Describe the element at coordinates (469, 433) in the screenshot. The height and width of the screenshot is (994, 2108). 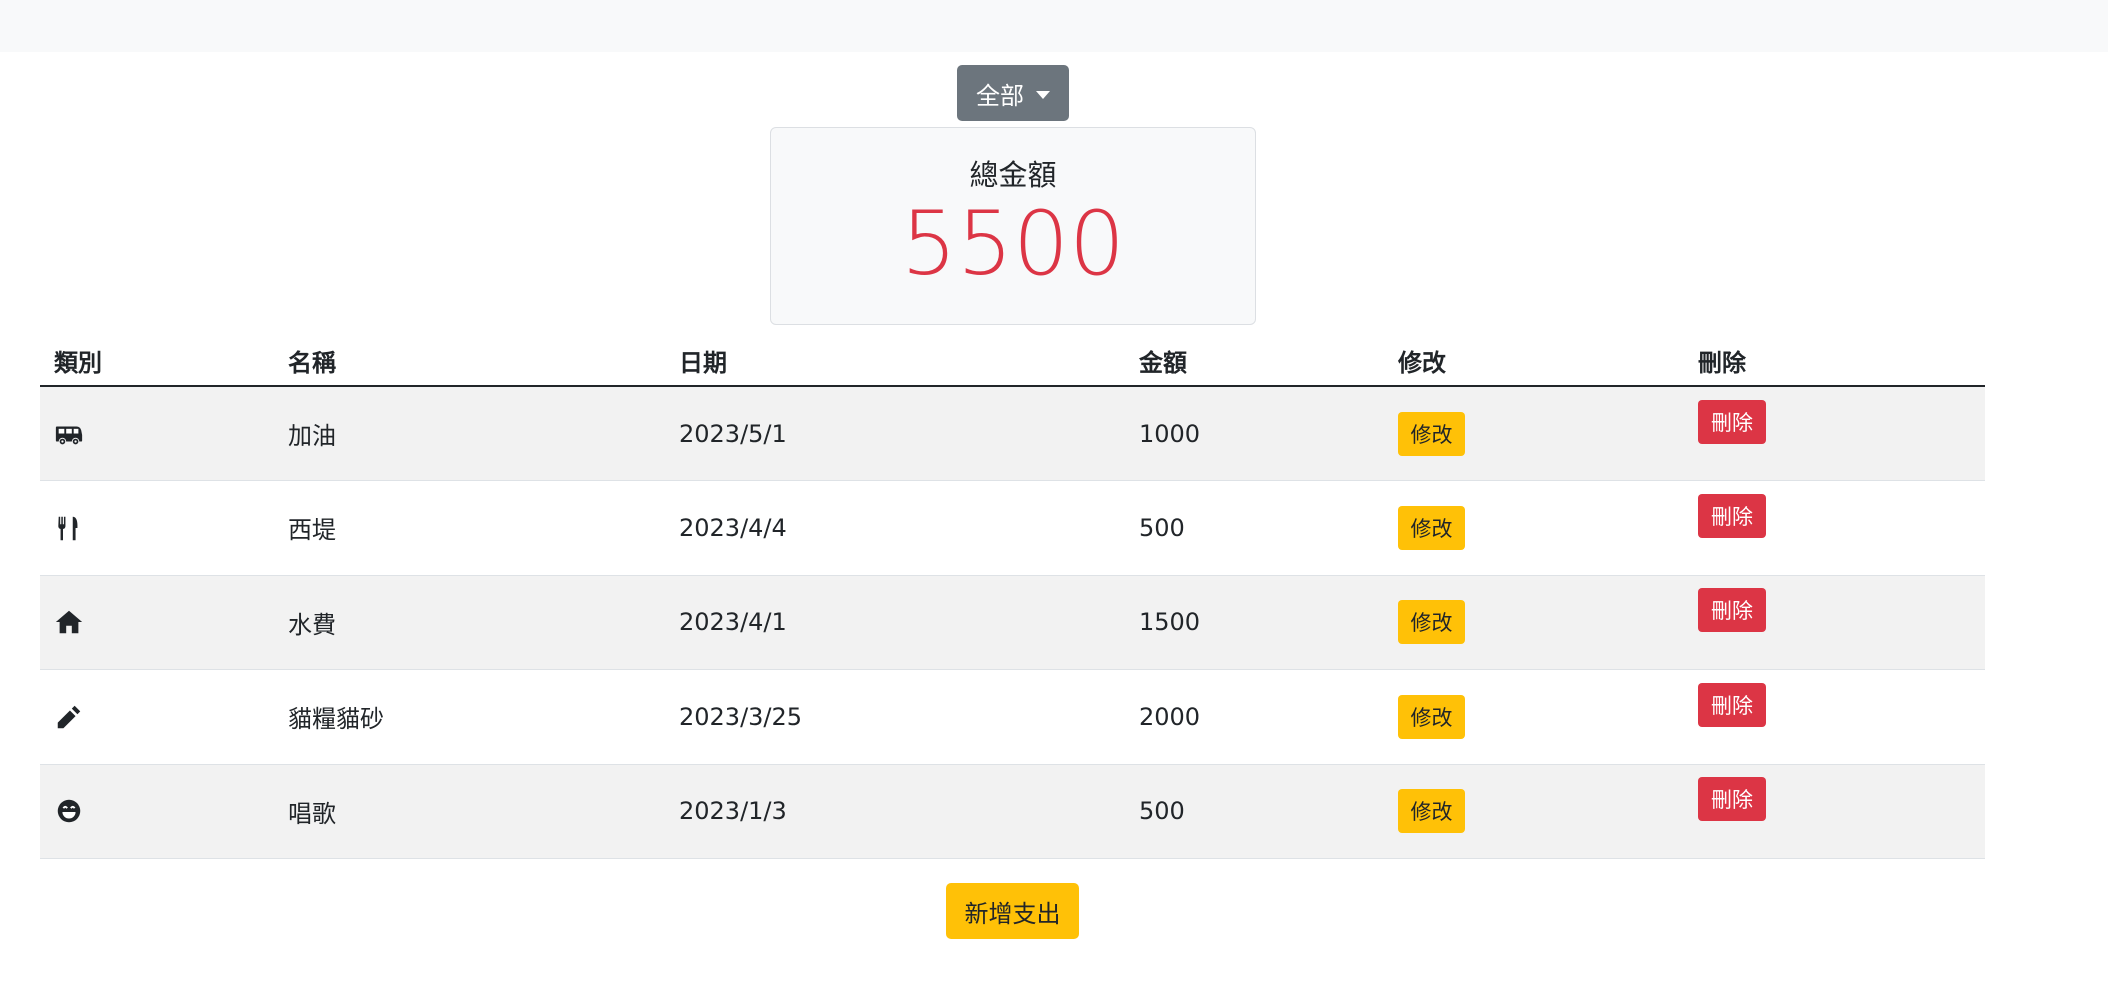
I see `name-cell: 加油` at that location.